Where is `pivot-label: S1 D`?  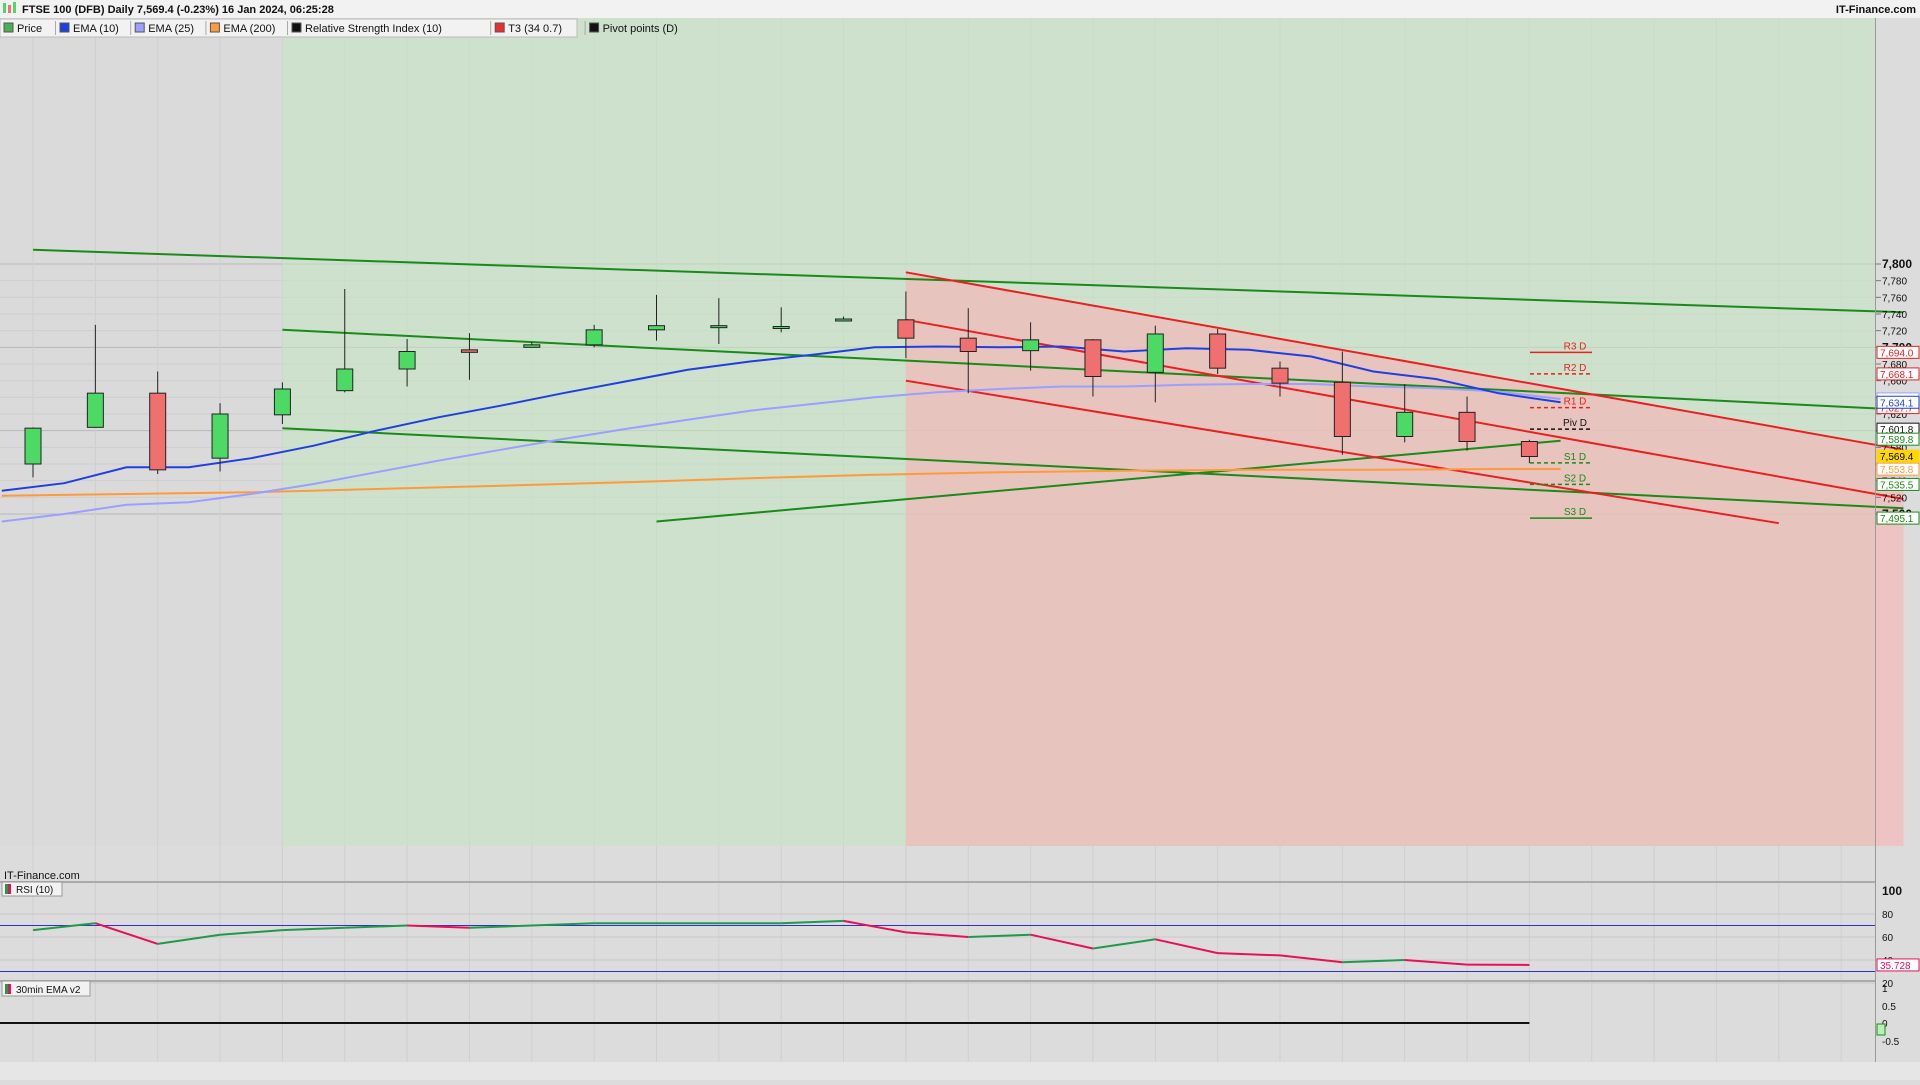
pivot-label: S1 D is located at coordinates (1575, 457).